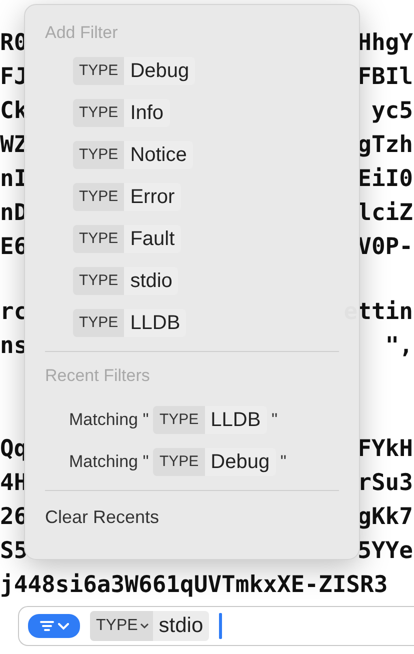  What do you see at coordinates (220, 626) in the screenshot?
I see `text-cursor` at bounding box center [220, 626].